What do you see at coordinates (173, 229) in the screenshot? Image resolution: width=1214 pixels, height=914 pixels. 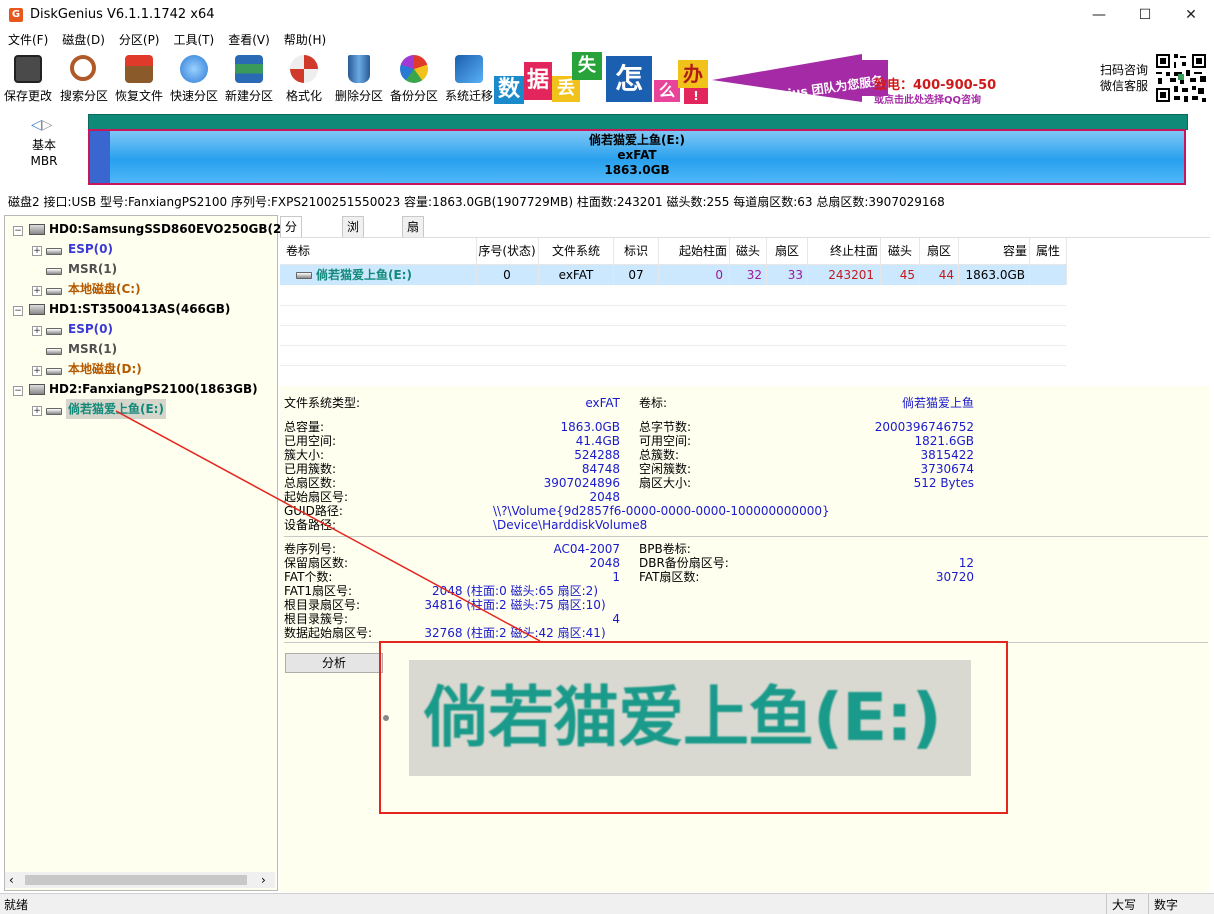 I see `tree-disk-hd0: HD0:SamsungSSD860EVO250GB(233` at bounding box center [173, 229].